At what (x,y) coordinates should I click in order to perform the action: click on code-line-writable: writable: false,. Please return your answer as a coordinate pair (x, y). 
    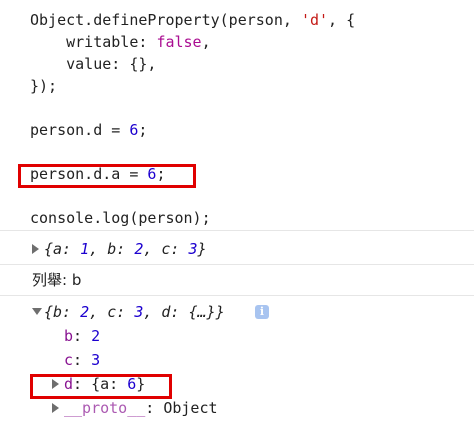
    Looking at the image, I should click on (120, 42).